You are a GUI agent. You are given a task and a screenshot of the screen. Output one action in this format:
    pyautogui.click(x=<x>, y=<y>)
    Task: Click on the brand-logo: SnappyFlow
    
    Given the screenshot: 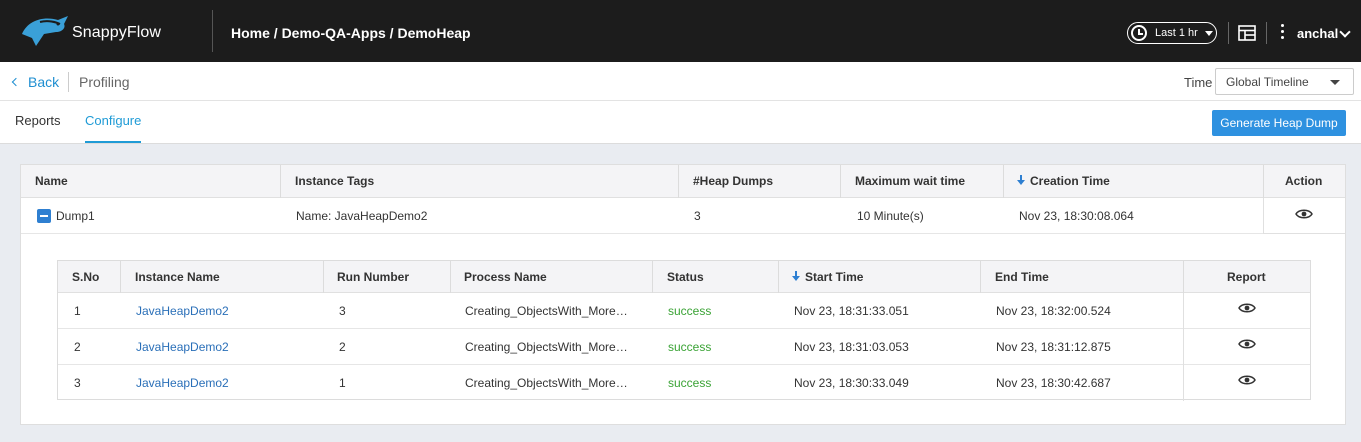 What is the action you would take?
    pyautogui.click(x=103, y=32)
    